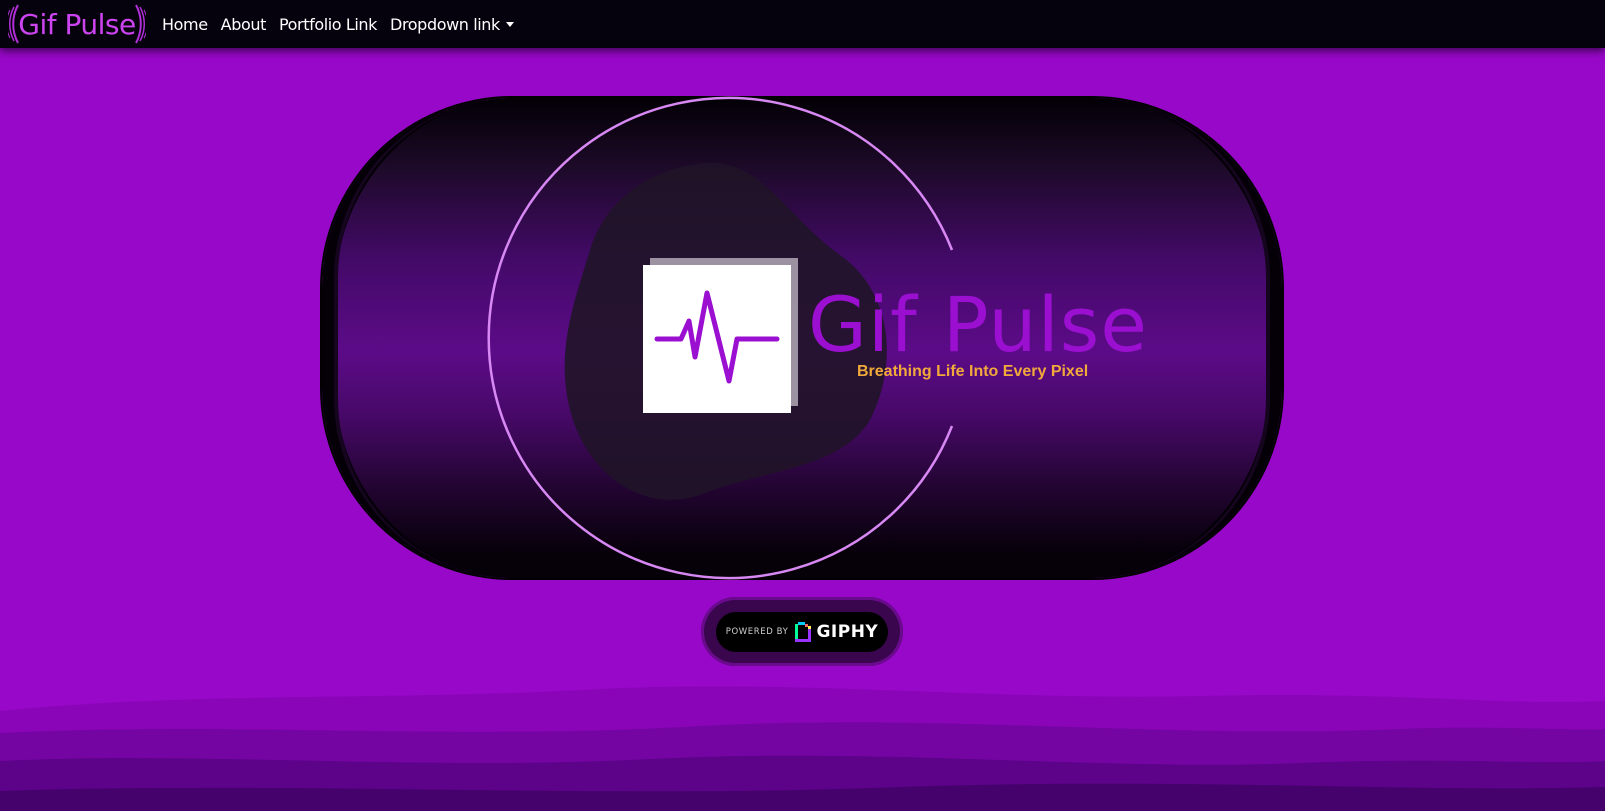  What do you see at coordinates (445, 24) in the screenshot?
I see `nav-dropdown-label: Dropdown link` at bounding box center [445, 24].